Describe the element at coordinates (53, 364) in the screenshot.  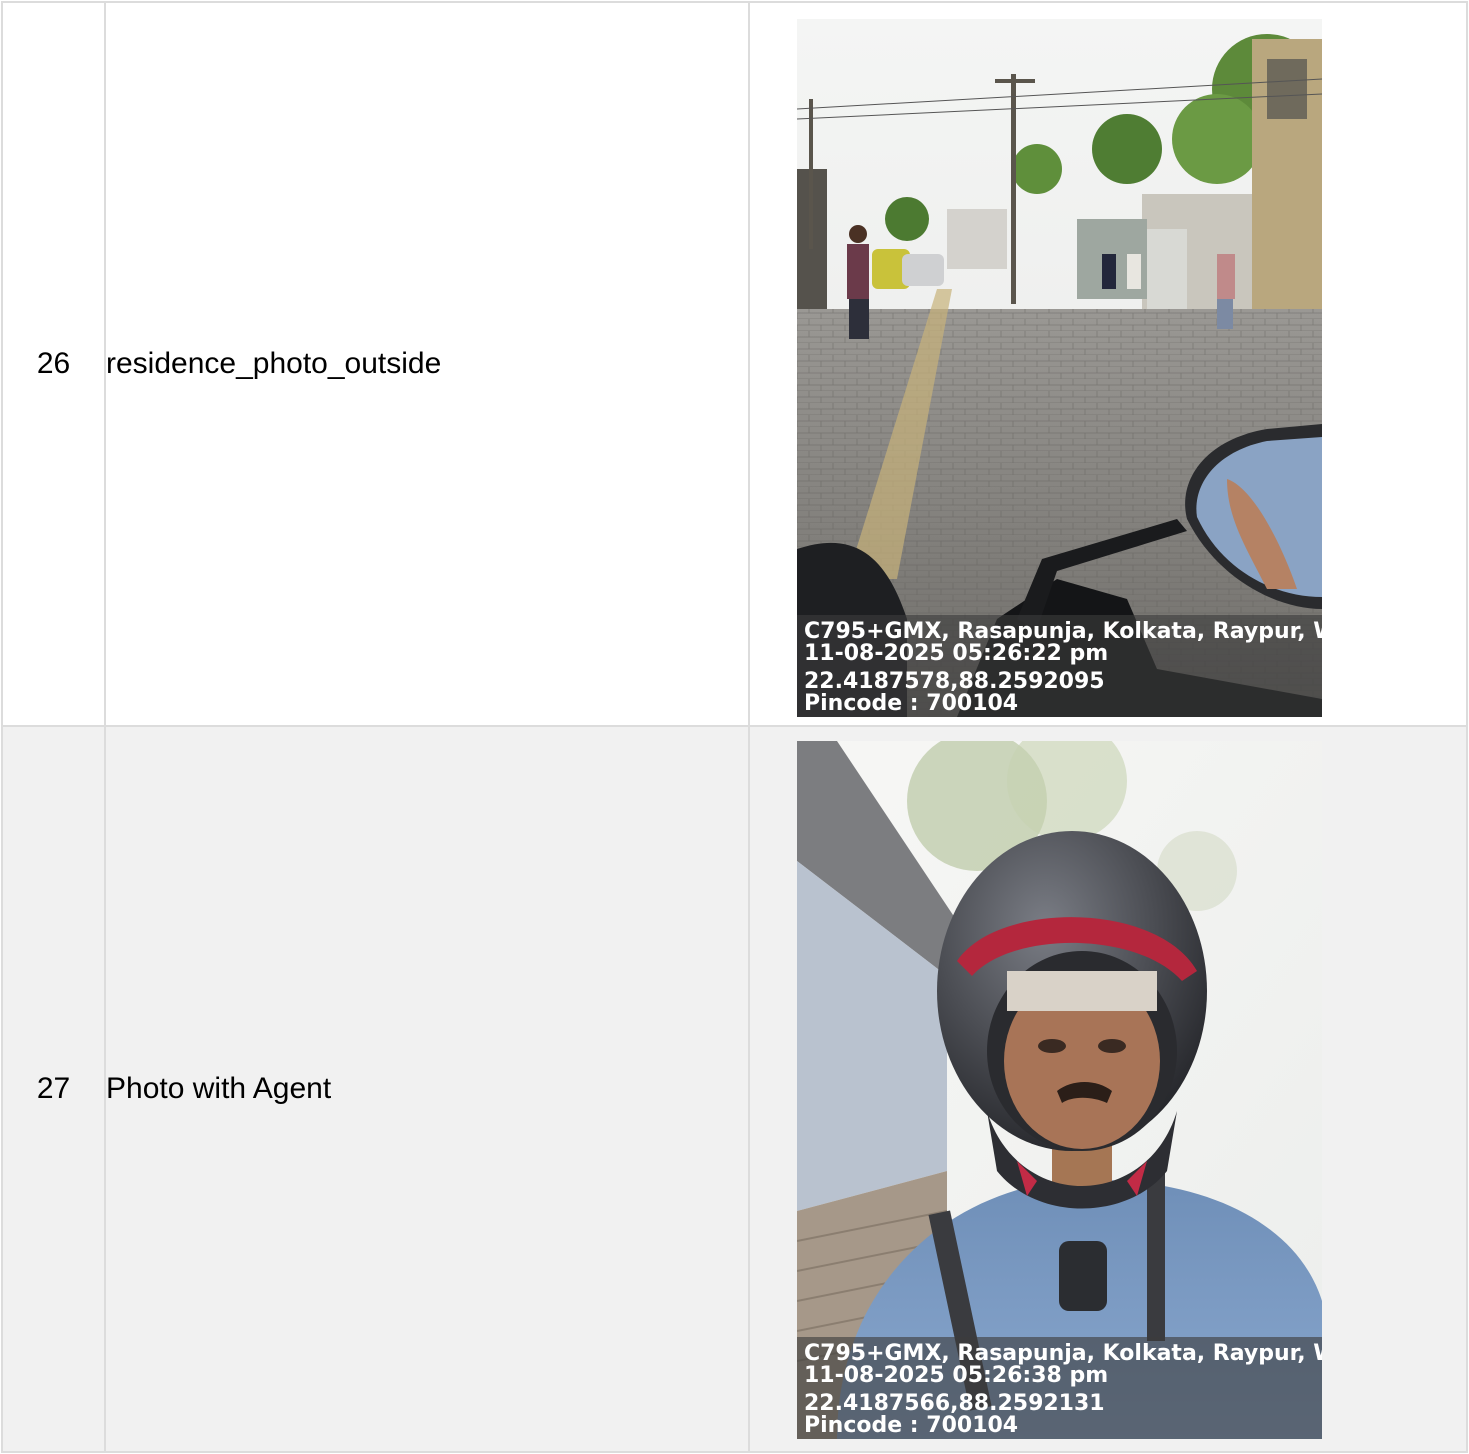
I see `row-number: 26` at that location.